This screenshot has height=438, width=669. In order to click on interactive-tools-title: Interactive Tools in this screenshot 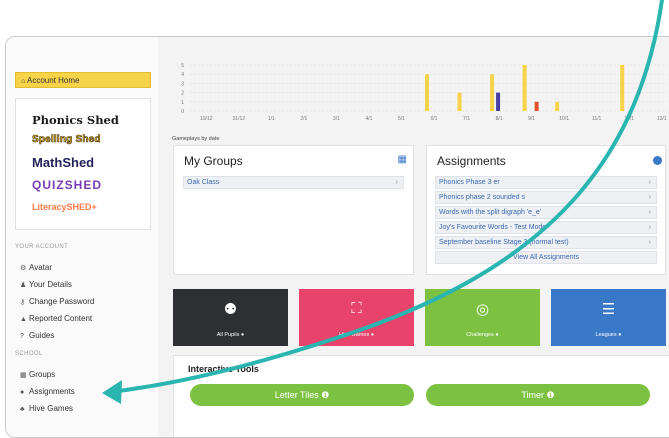, I will do `click(223, 369)`.